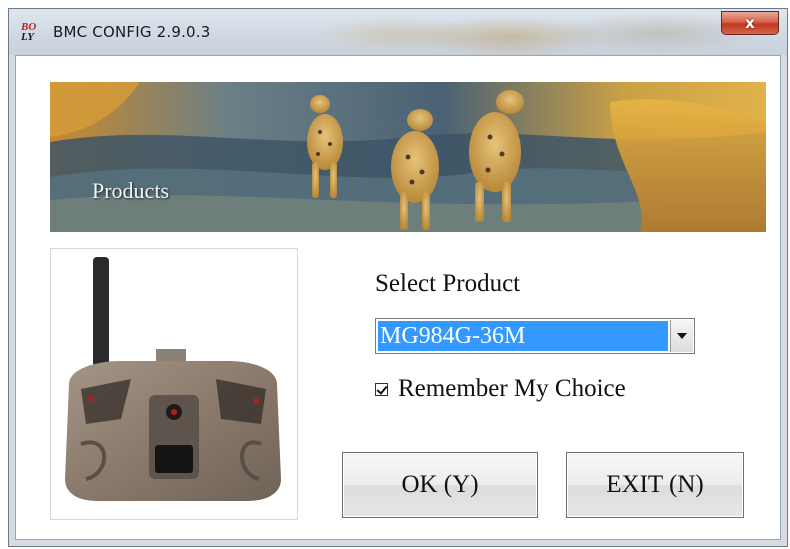 The width and height of the screenshot is (790, 549). I want to click on close-button: x, so click(750, 23).